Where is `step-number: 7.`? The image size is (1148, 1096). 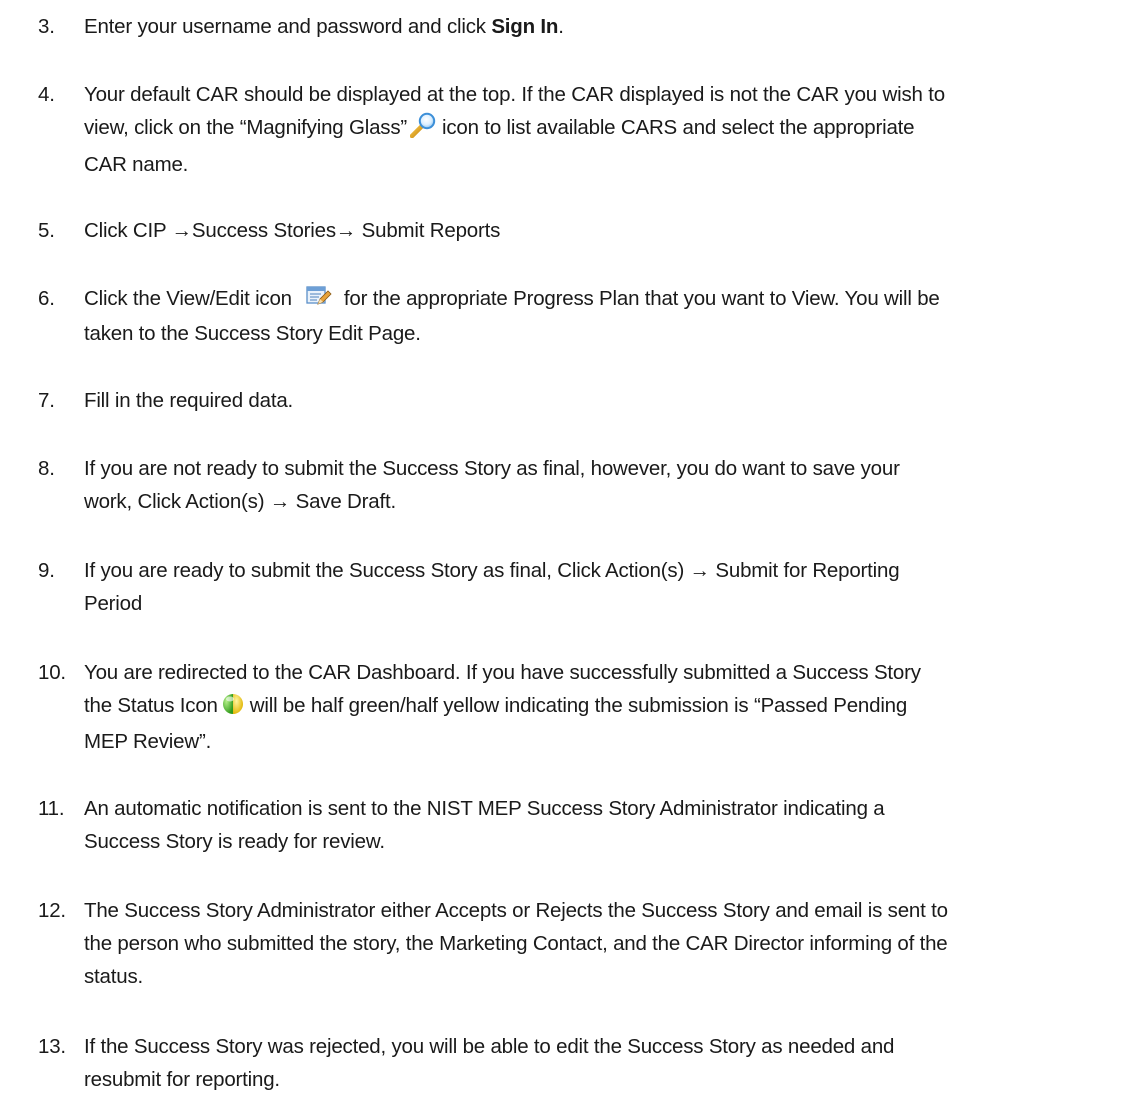
step-number: 7. is located at coordinates (46, 400).